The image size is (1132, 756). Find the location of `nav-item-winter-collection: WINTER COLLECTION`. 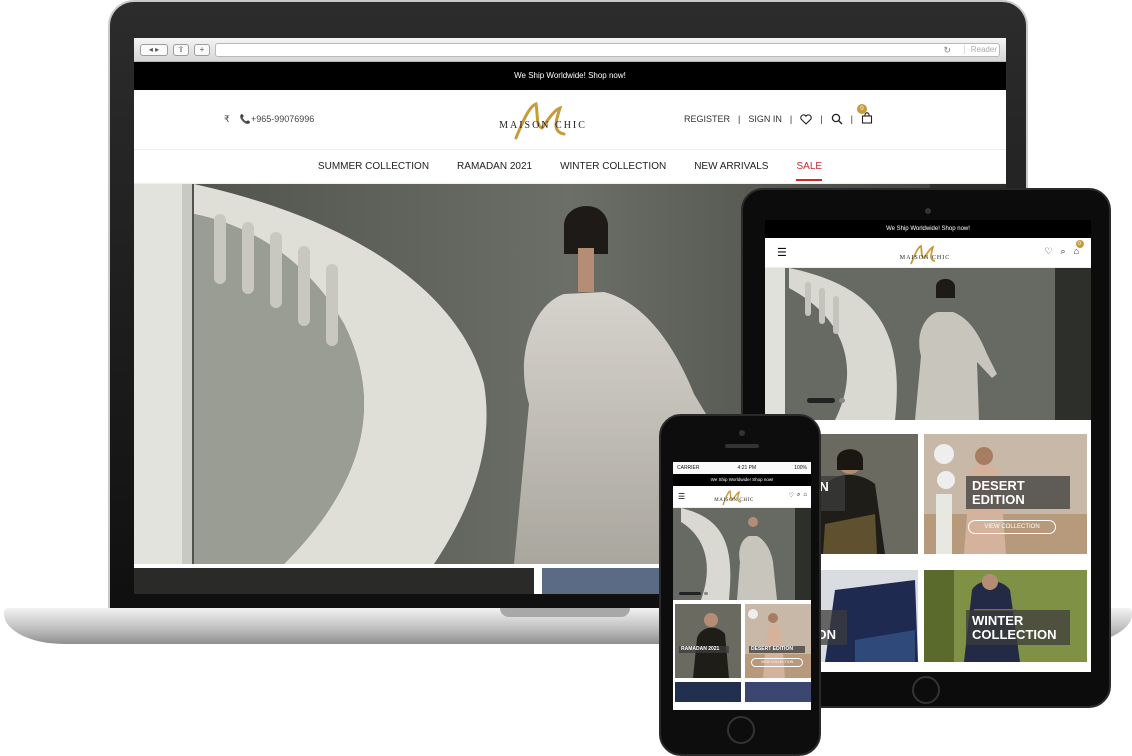

nav-item-winter-collection: WINTER COLLECTION is located at coordinates (613, 166).